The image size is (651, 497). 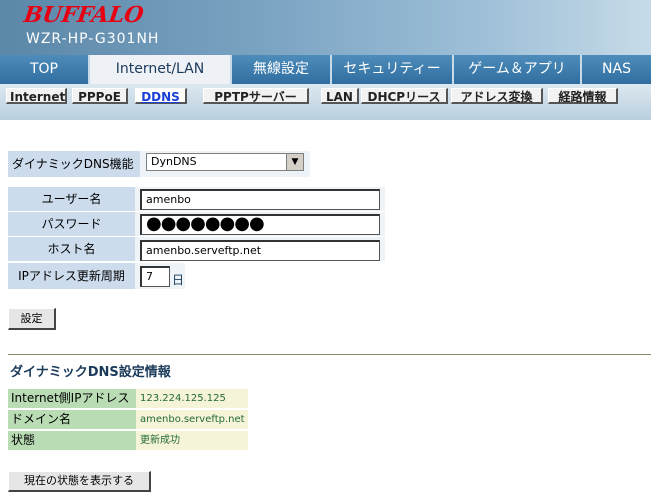 What do you see at coordinates (161, 96) in the screenshot?
I see `subtab-ddns: DDNS` at bounding box center [161, 96].